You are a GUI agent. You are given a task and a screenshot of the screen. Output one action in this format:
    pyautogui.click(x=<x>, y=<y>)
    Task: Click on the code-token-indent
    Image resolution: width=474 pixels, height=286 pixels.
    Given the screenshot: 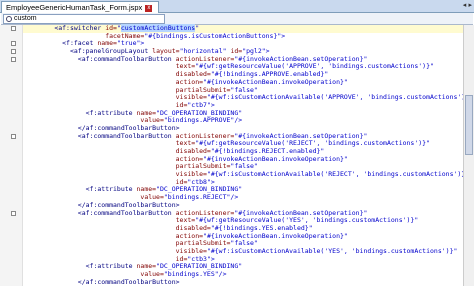 What is the action you would take?
    pyautogui.click(x=50, y=282)
    